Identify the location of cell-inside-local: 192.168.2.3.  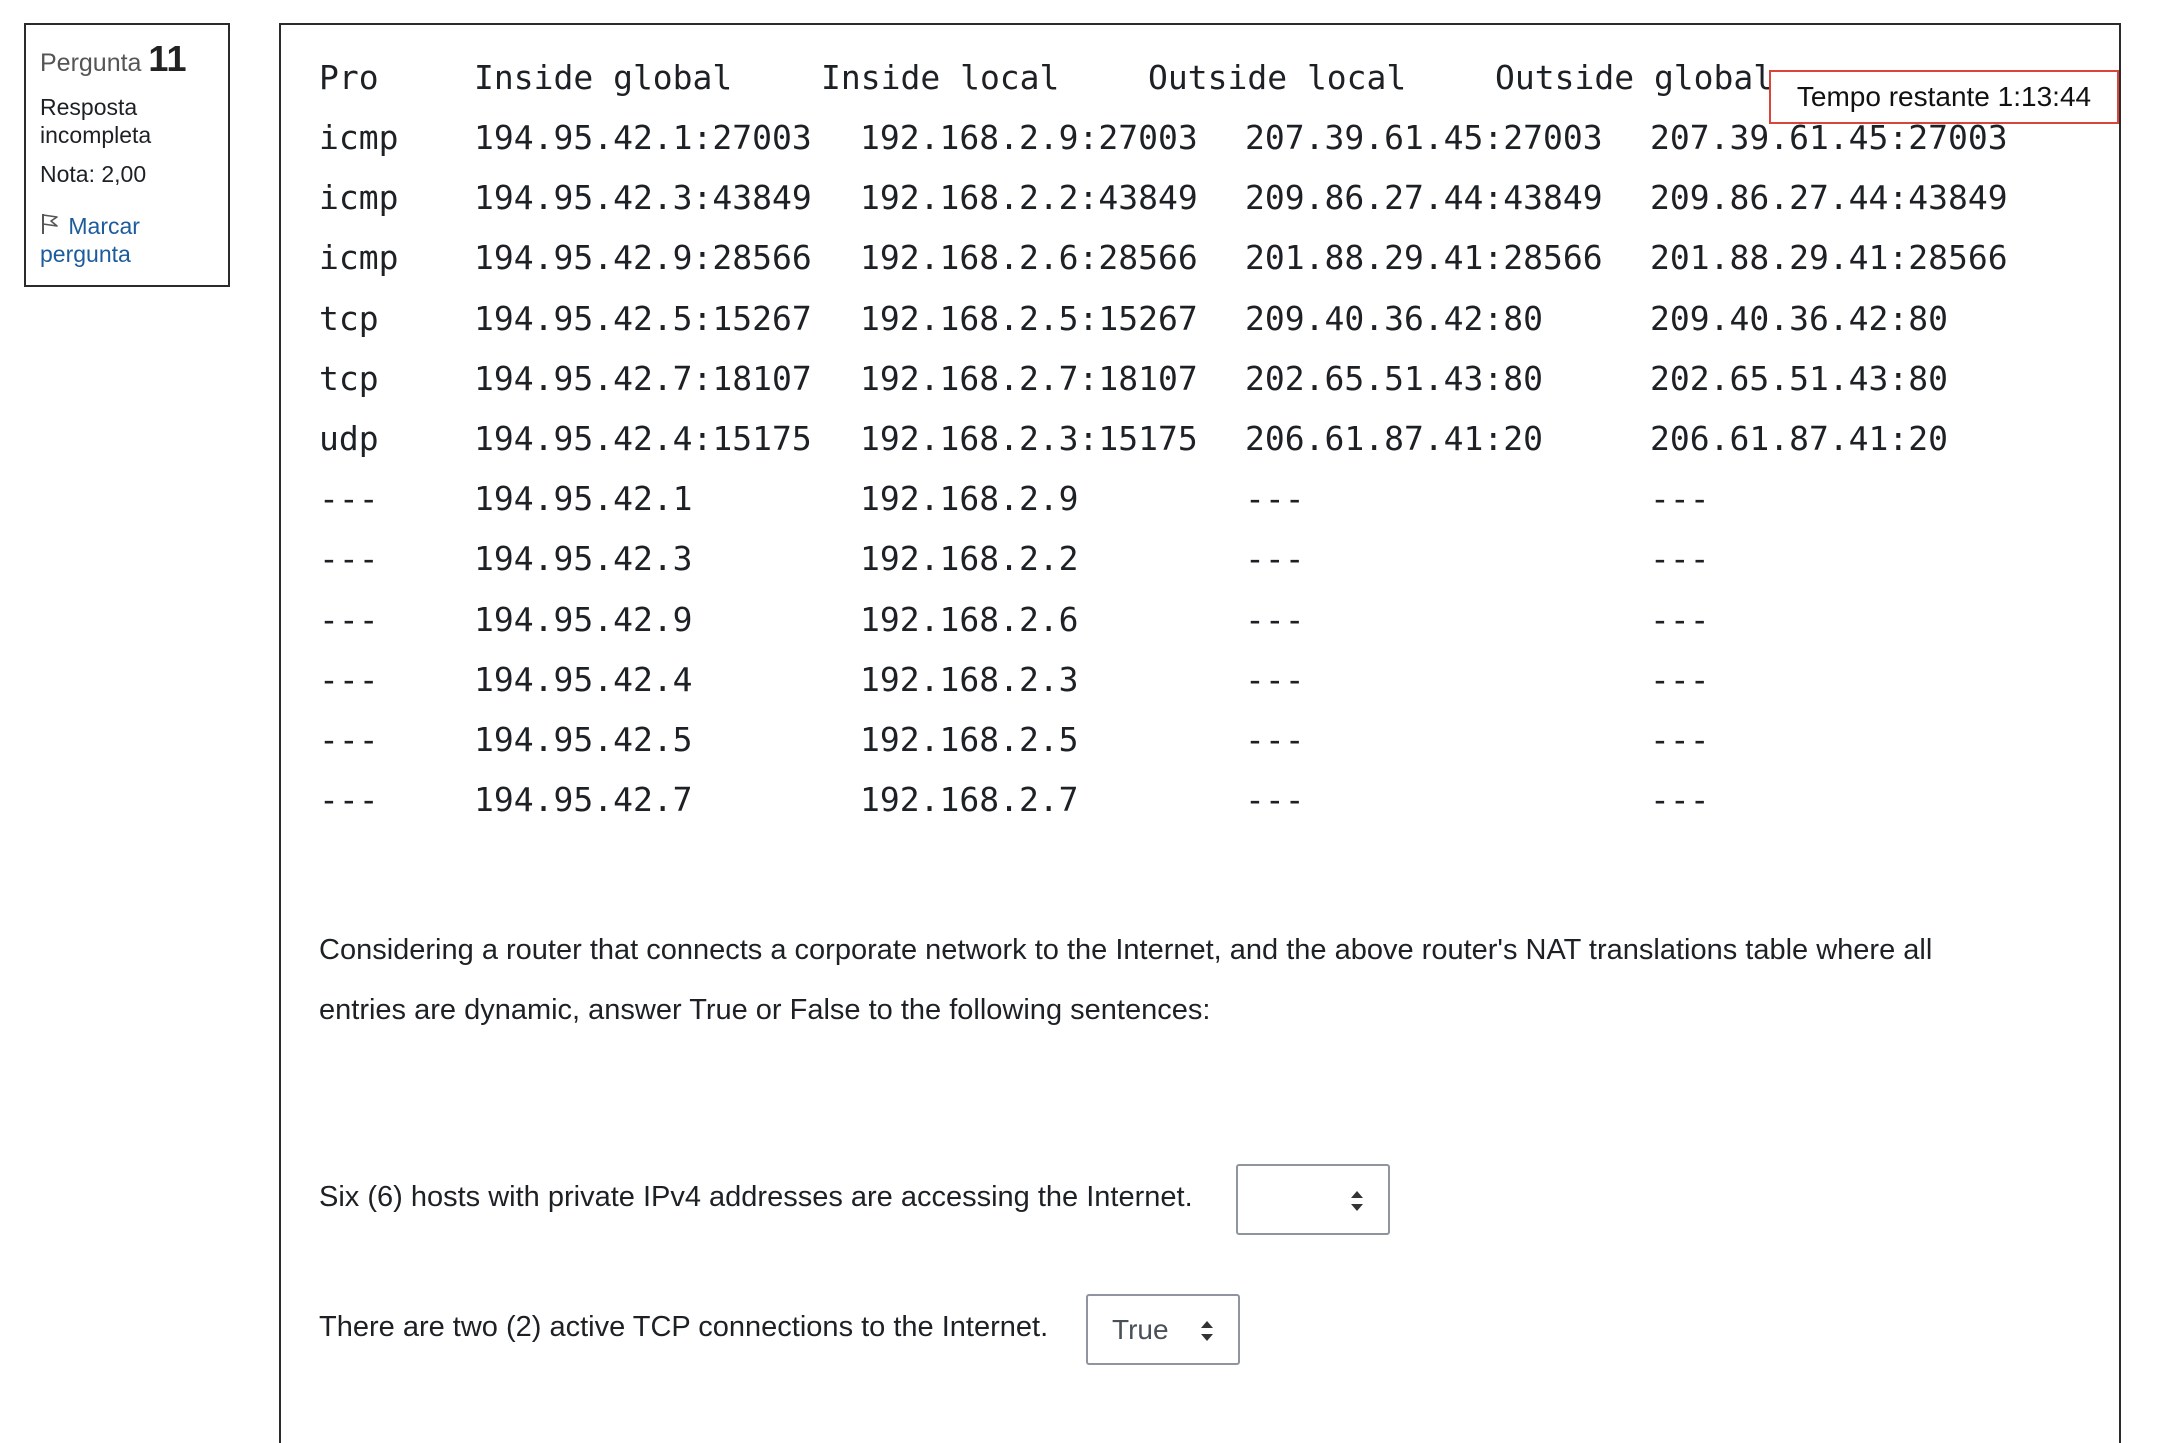
(969, 679).